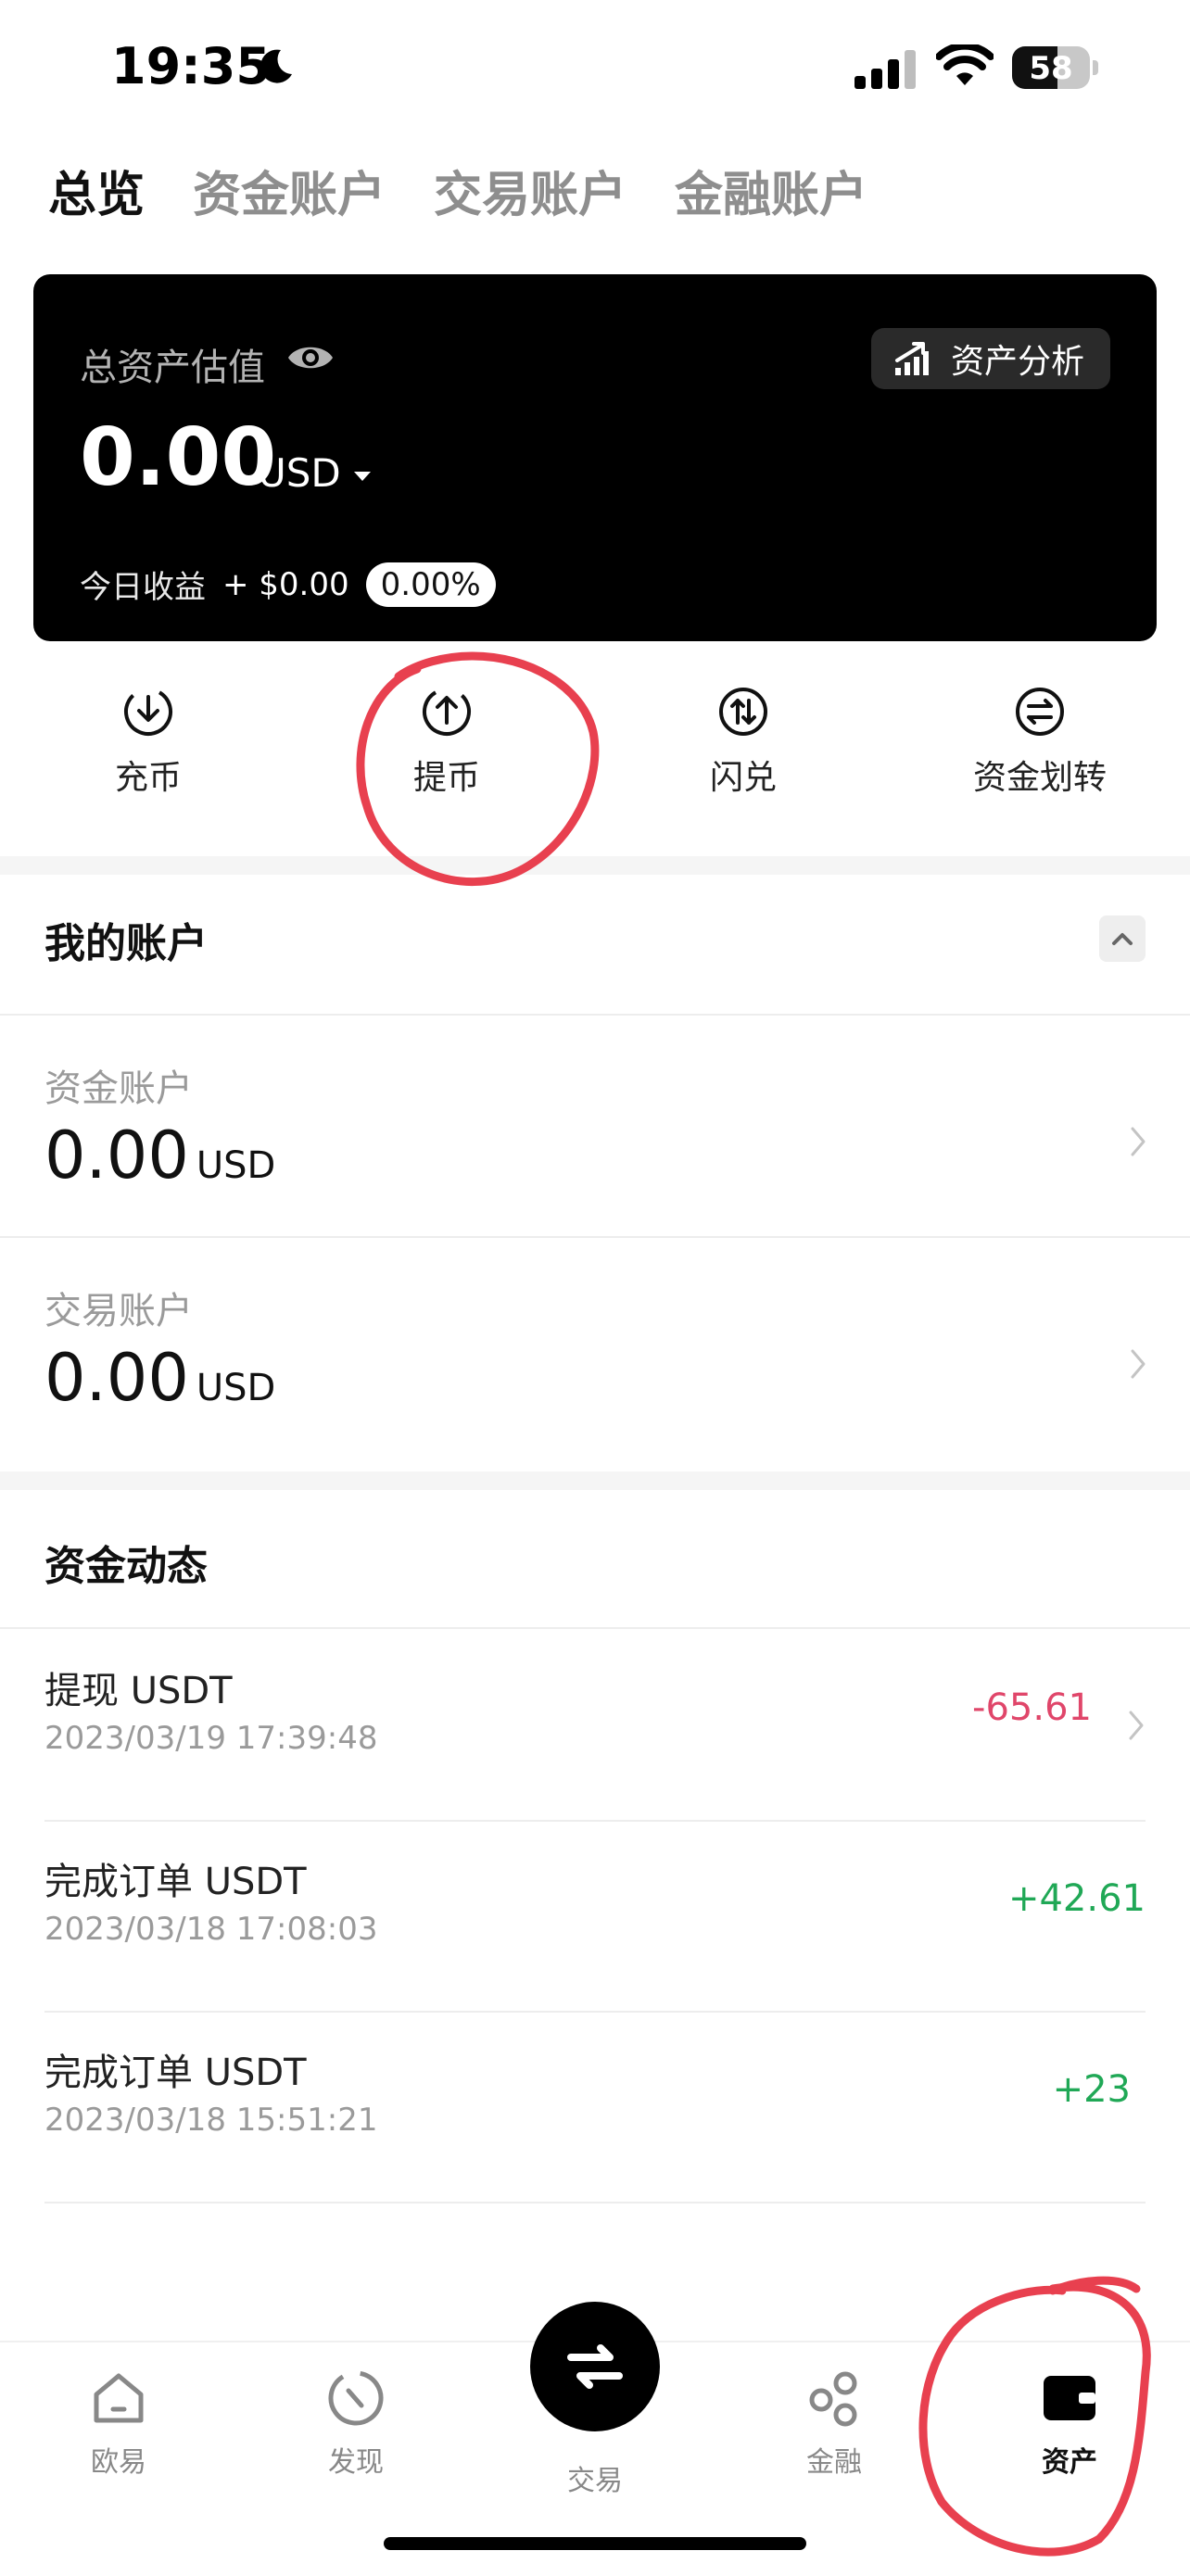 The image size is (1190, 2576). Describe the element at coordinates (530, 193) in the screenshot. I see `tab-trading-account: 交易账户` at that location.